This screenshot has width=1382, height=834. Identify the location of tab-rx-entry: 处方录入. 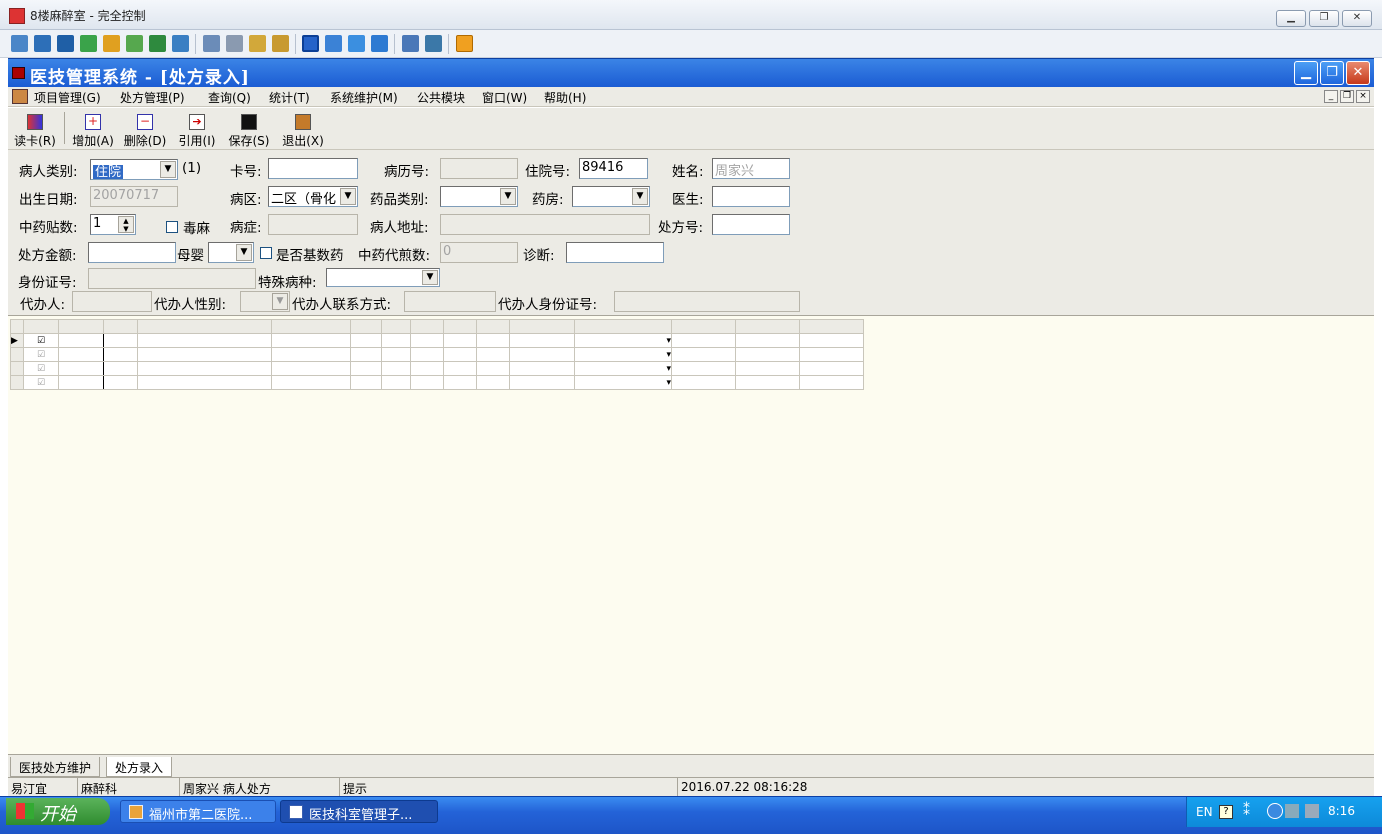
(139, 767).